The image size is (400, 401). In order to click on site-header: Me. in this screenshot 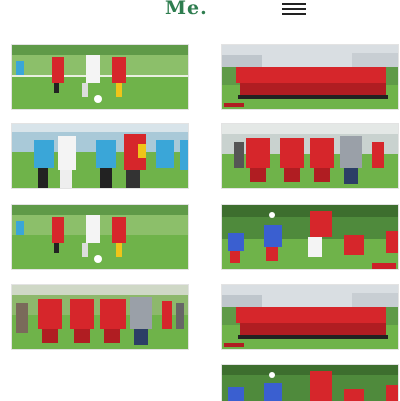, I will do `click(200, 15)`.